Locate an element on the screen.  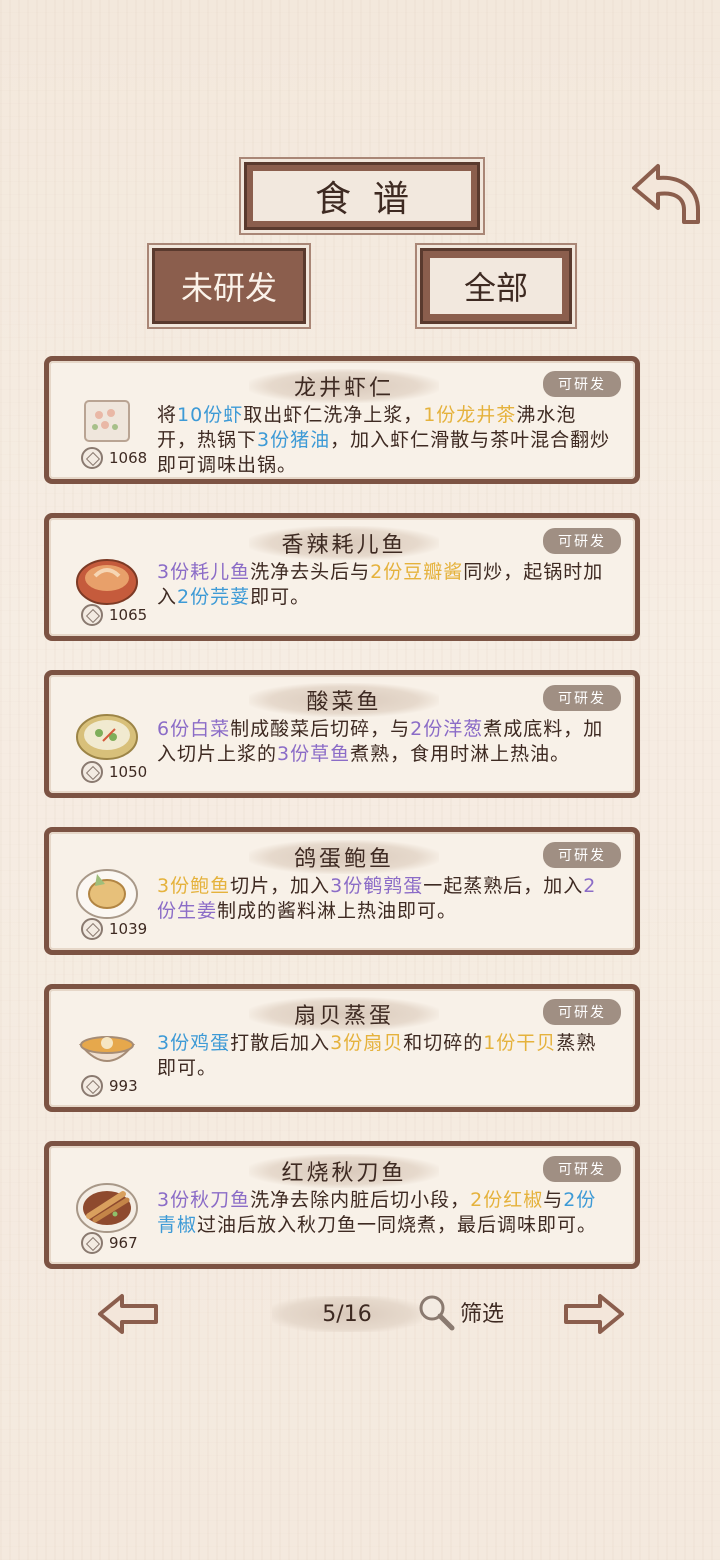
page-title: 食谱 is located at coordinates (372, 199).